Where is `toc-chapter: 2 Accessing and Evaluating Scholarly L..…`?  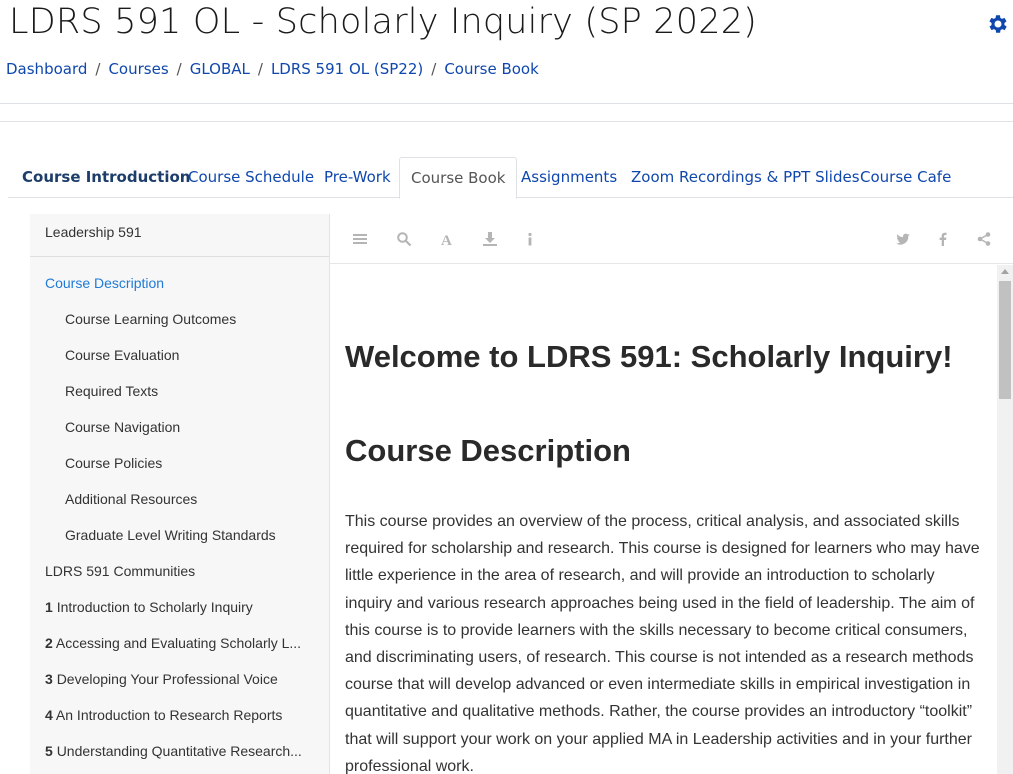 toc-chapter: 2 Accessing and Evaluating Scholarly L..… is located at coordinates (172, 643).